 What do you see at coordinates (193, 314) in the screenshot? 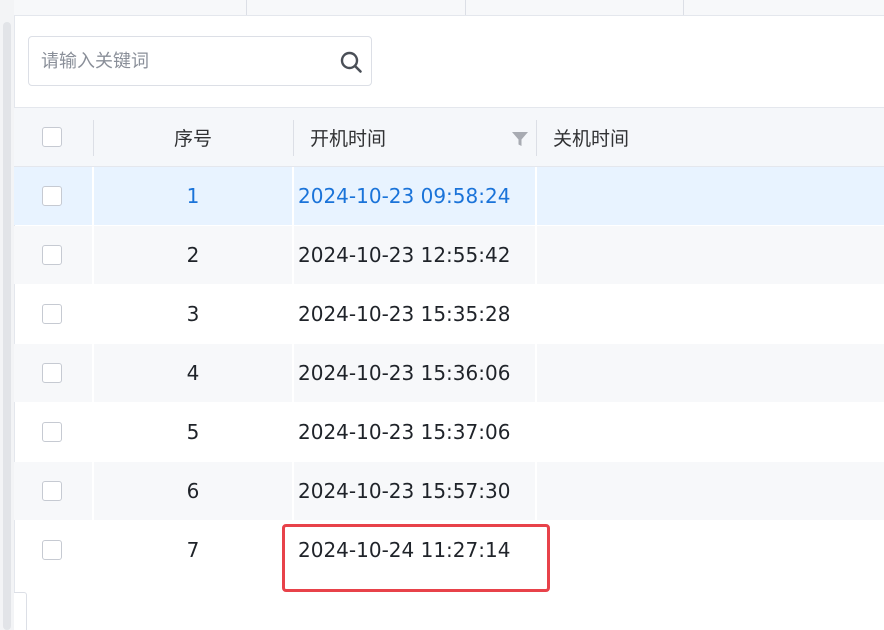
I see `cell-index: 3` at bounding box center [193, 314].